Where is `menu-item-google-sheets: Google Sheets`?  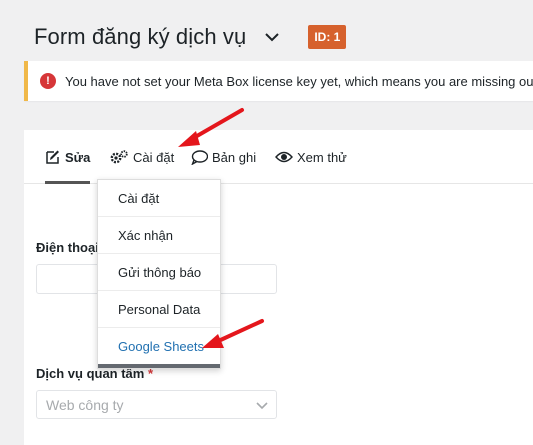
menu-item-google-sheets: Google Sheets is located at coordinates (159, 346).